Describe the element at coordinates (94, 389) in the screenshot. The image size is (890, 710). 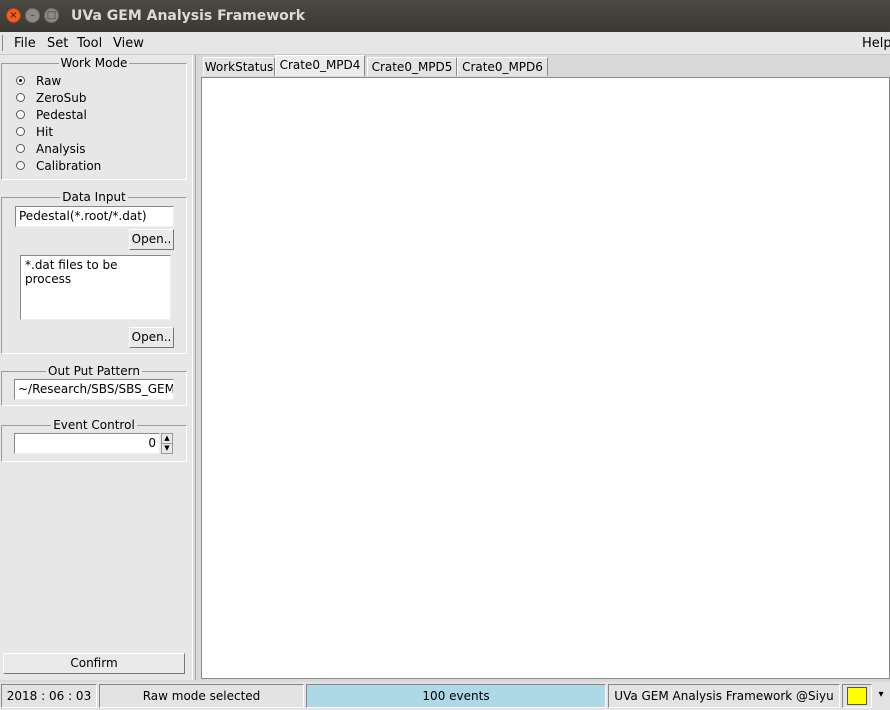
I see `output-pattern-input: ~/Research/SBS/SBS_GEM` at that location.